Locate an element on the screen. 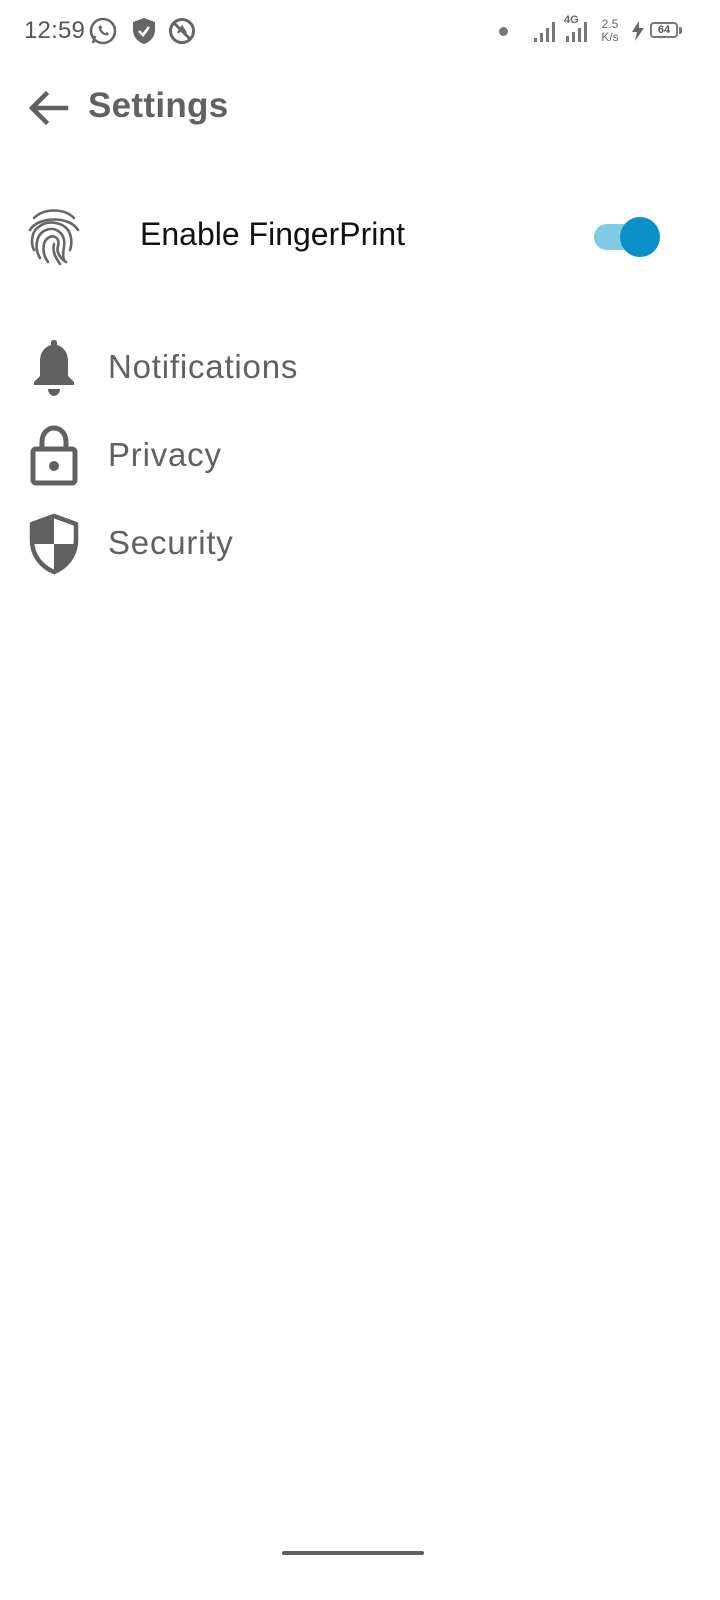  bell-icon is located at coordinates (54, 368).